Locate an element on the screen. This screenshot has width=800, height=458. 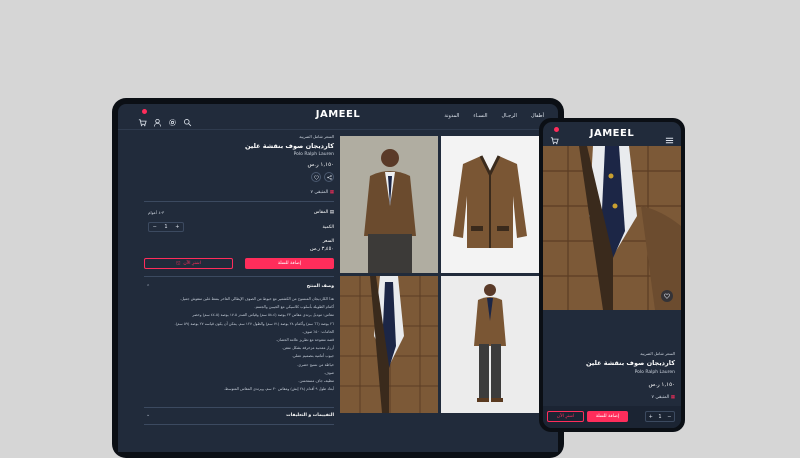
description-line: قصة مفتوحة مع تطريز علامة الحصان. is located at coordinates (304, 340).